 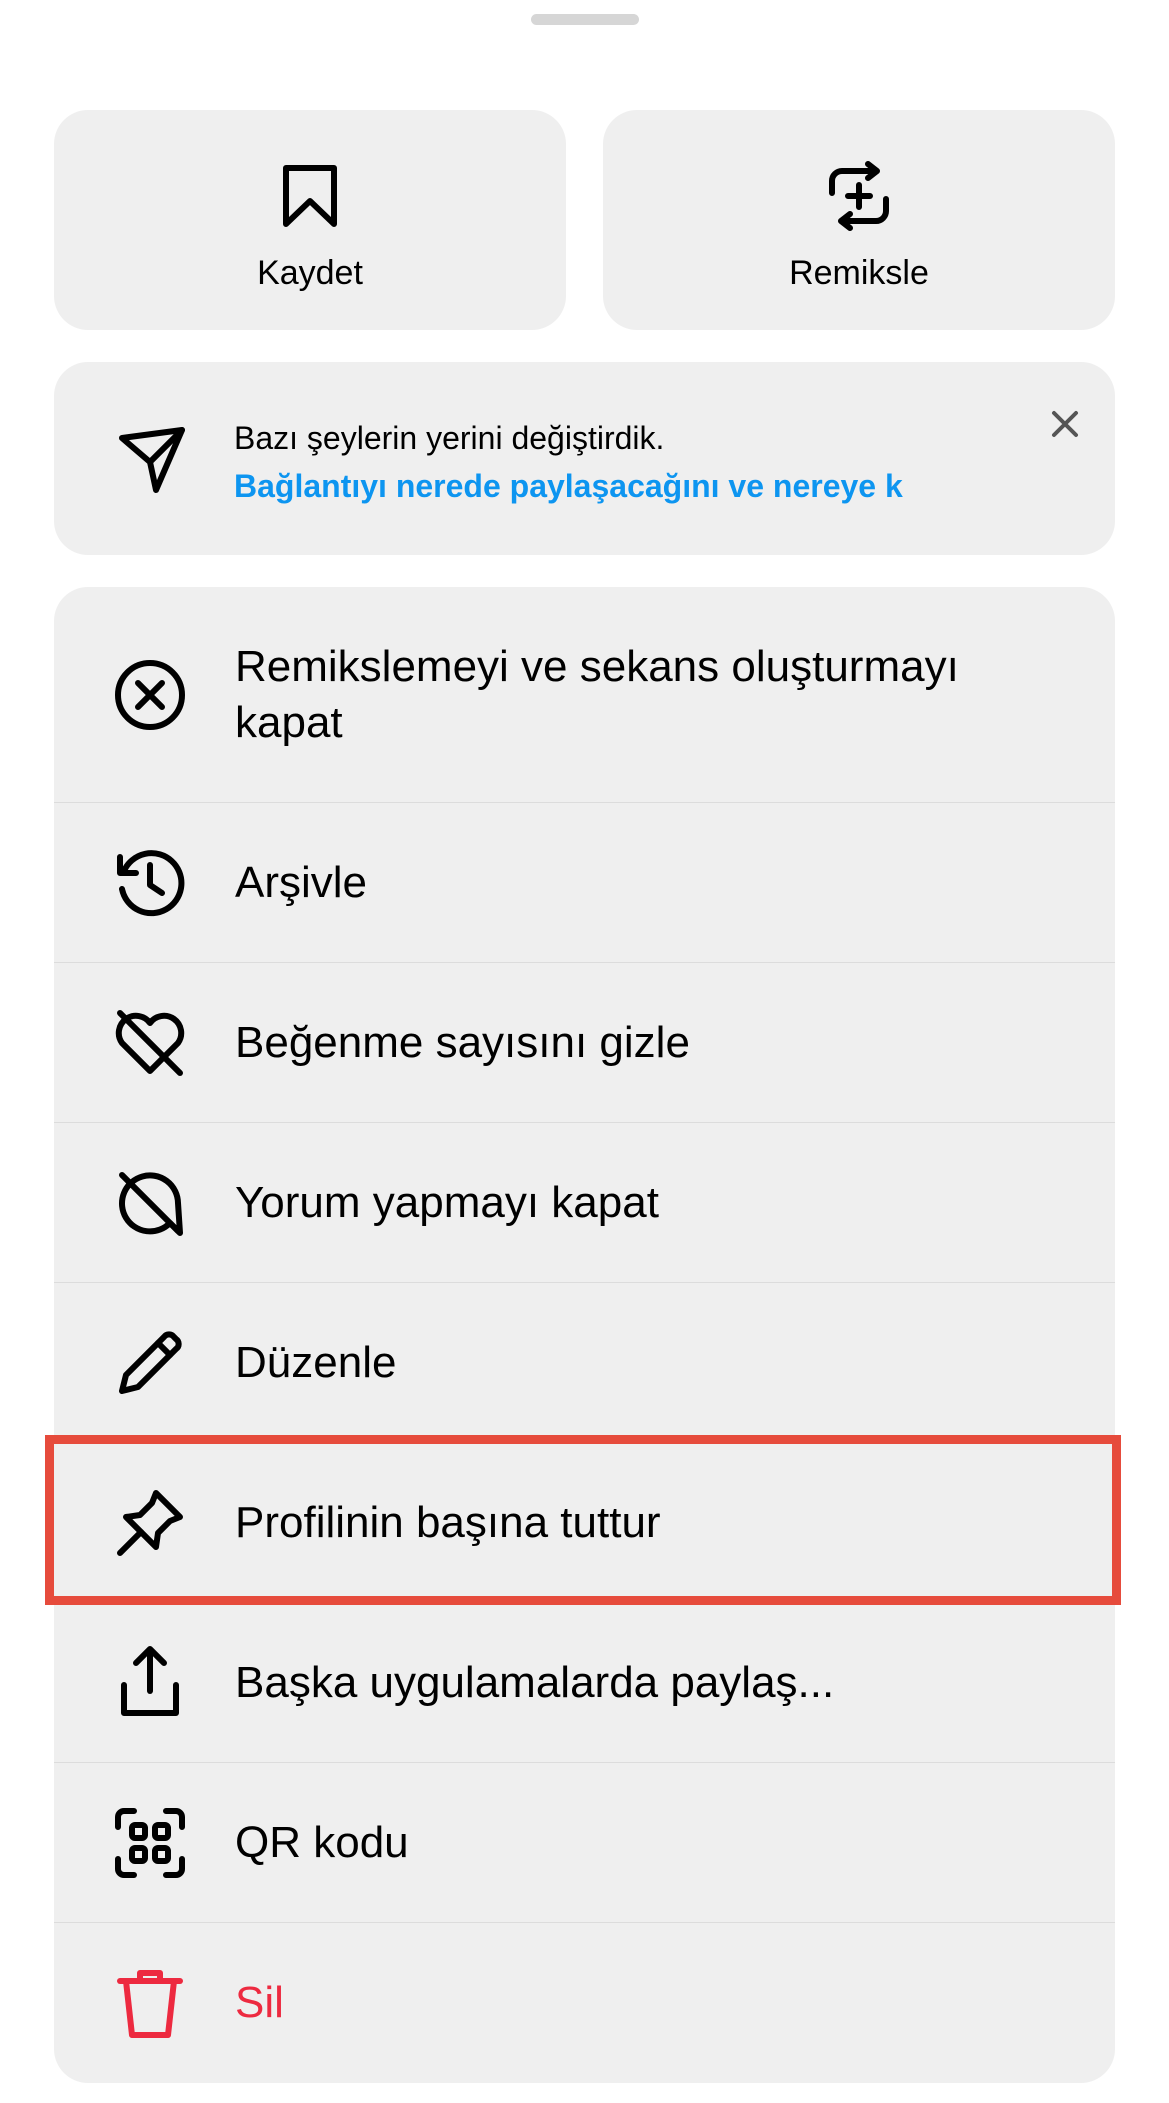 What do you see at coordinates (584, 883) in the screenshot?
I see `menu-item-archive: Arşivle` at bounding box center [584, 883].